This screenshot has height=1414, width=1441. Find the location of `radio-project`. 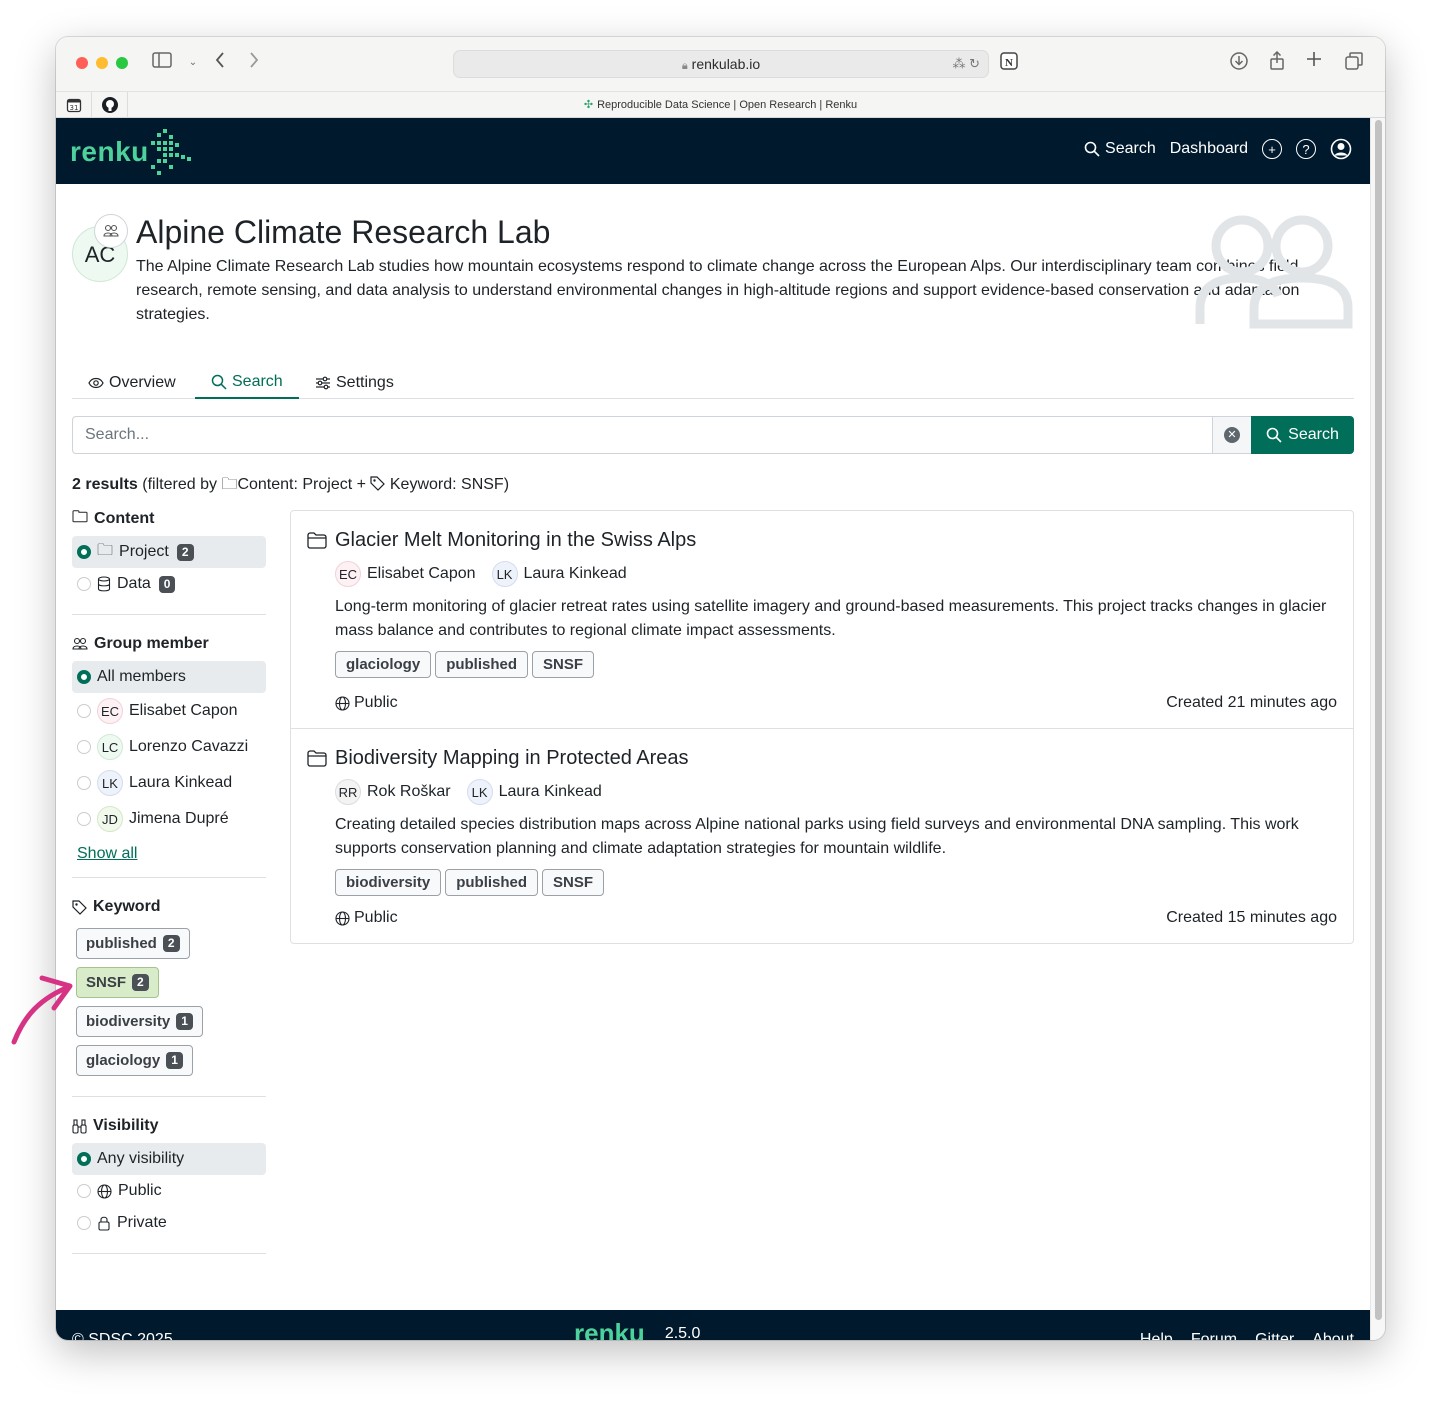

radio-project is located at coordinates (84, 552).